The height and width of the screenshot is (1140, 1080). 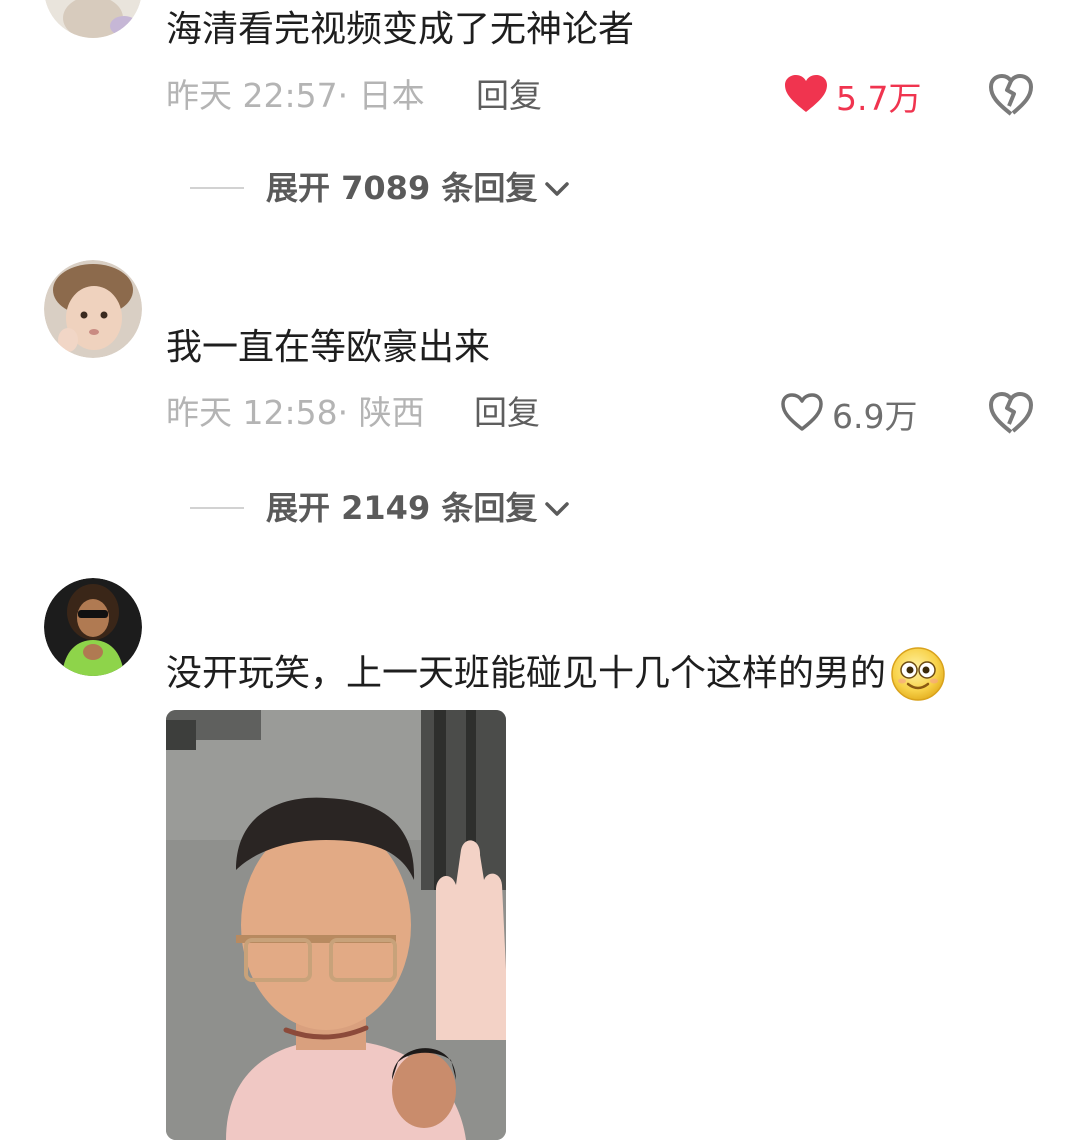 What do you see at coordinates (875, 416) in the screenshot?
I see `like-count: 6.9万` at bounding box center [875, 416].